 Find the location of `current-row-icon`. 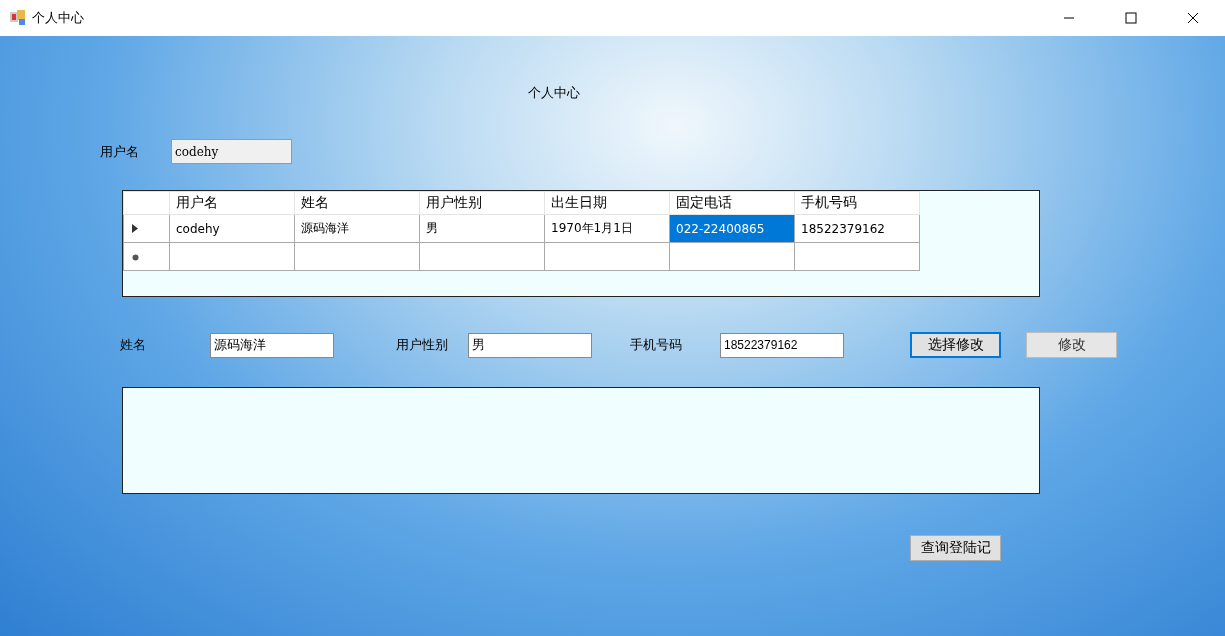

current-row-icon is located at coordinates (135, 228).